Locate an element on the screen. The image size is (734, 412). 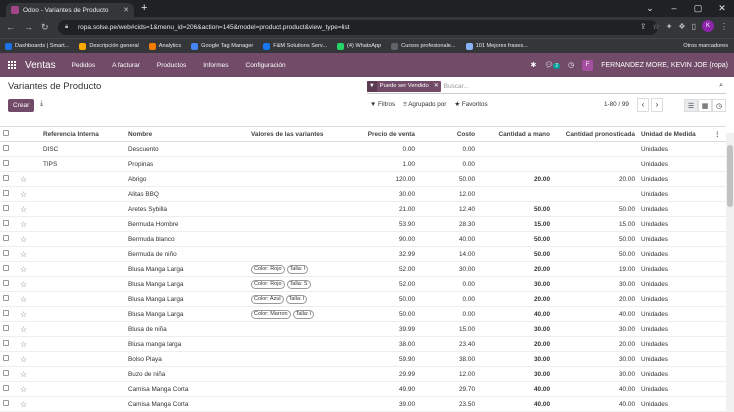
clock-icon: ◷ is located at coordinates (571, 65).